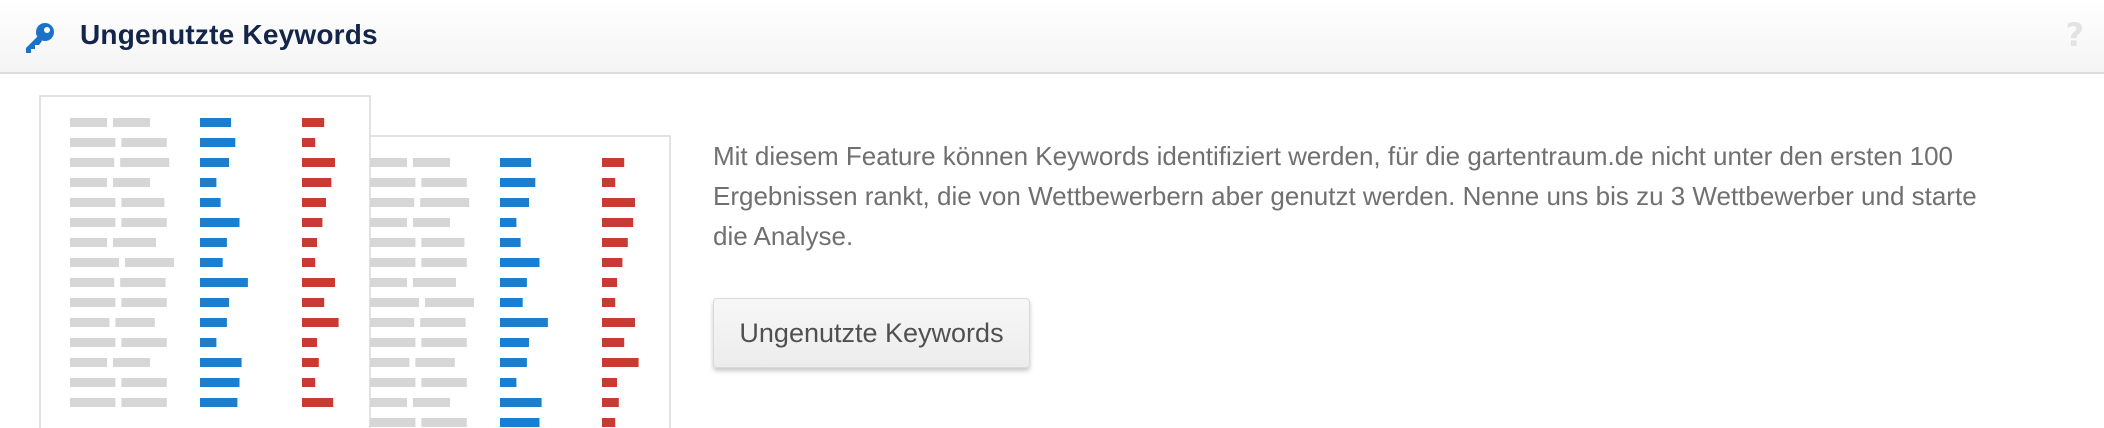 The height and width of the screenshot is (428, 2104). Describe the element at coordinates (40, 38) in the screenshot. I see `key-icon` at that location.